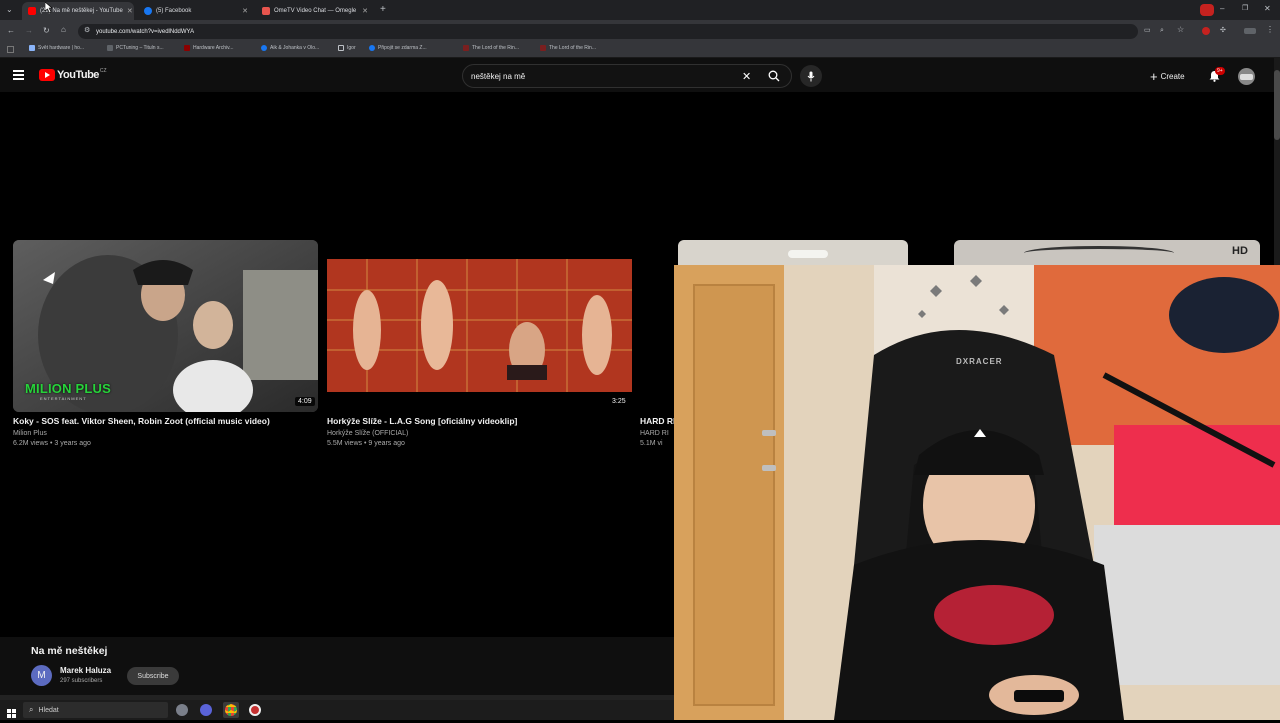 The height and width of the screenshot is (723, 1280). I want to click on tab-title: OmeTV Video Chat — Omegle, so click(315, 11).